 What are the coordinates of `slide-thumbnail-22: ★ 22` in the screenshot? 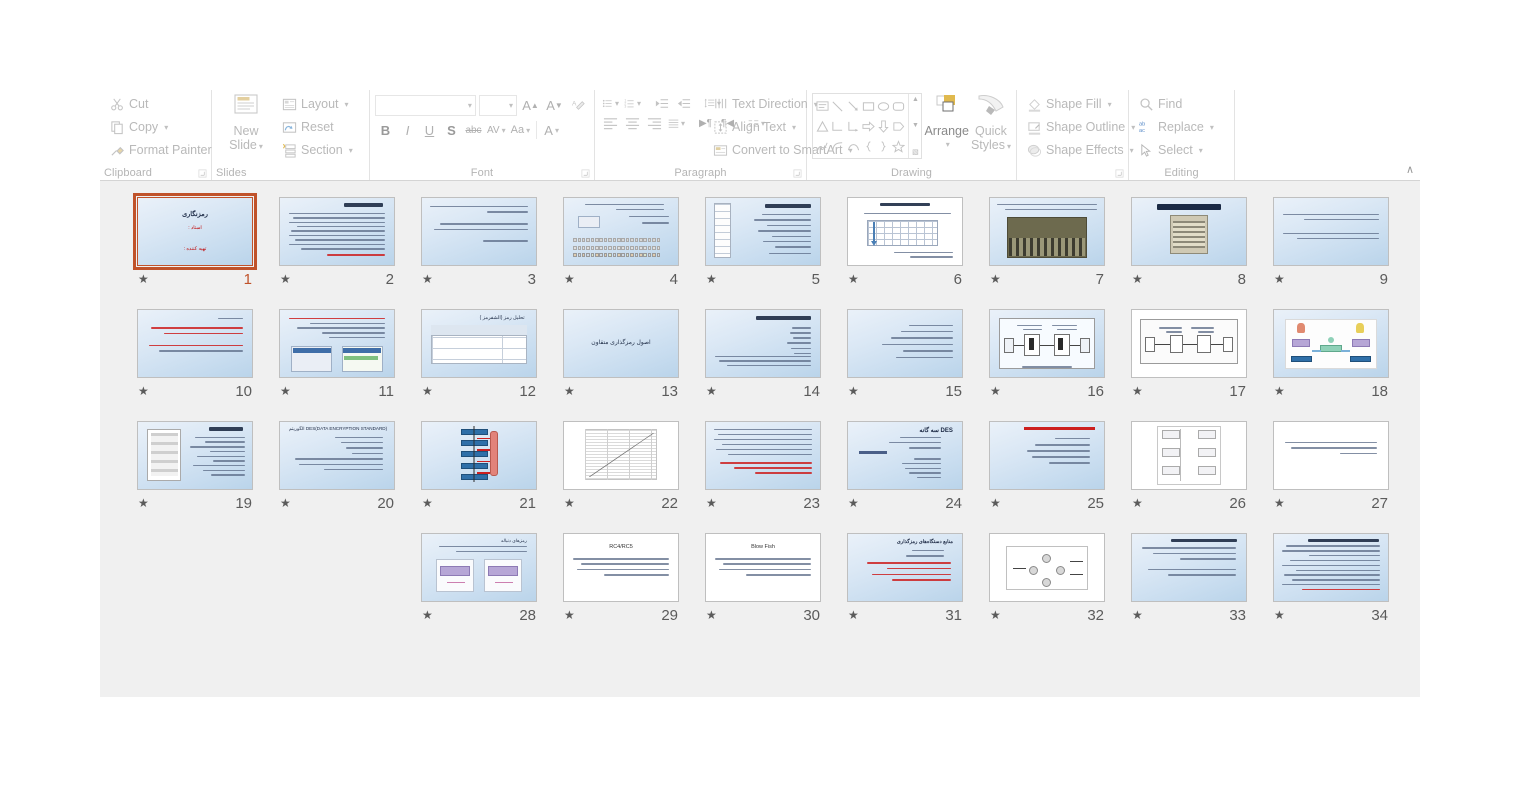 It's located at (621, 475).